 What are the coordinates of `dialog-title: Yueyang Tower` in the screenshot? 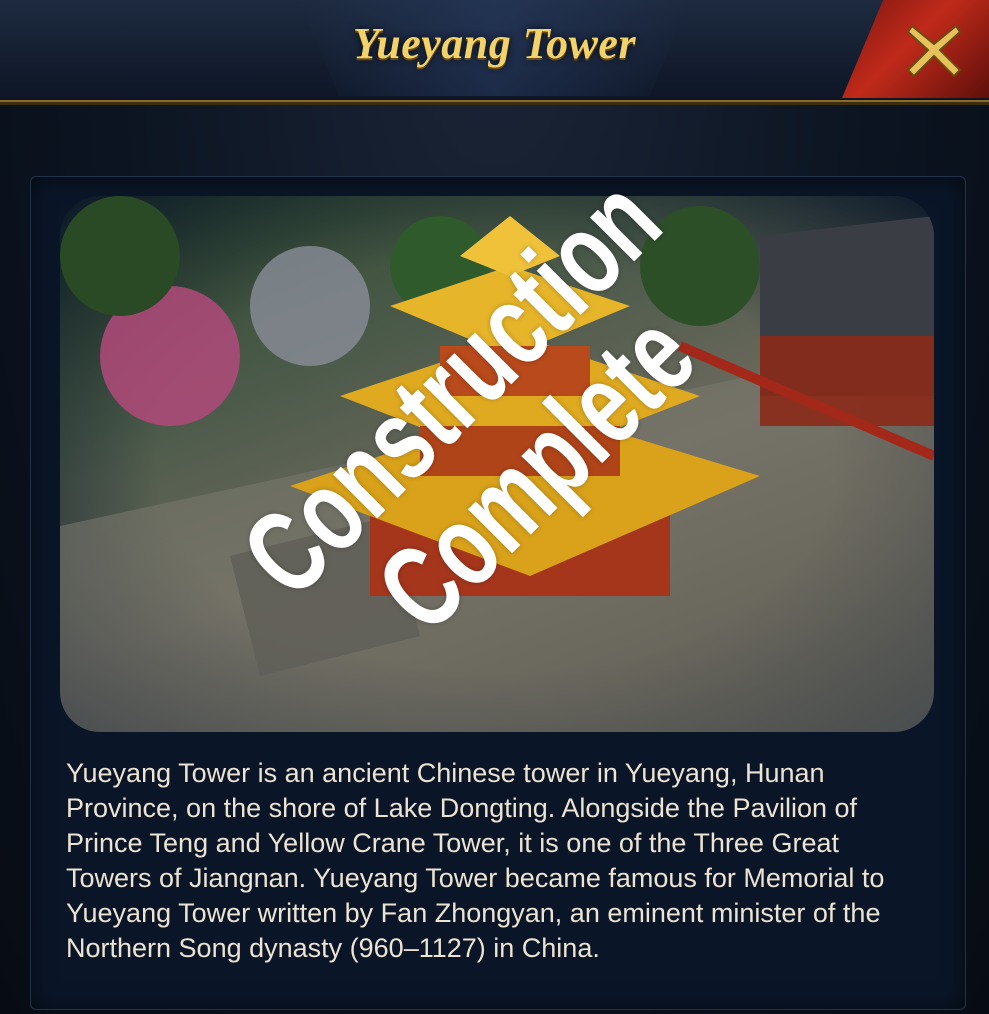 It's located at (494, 43).